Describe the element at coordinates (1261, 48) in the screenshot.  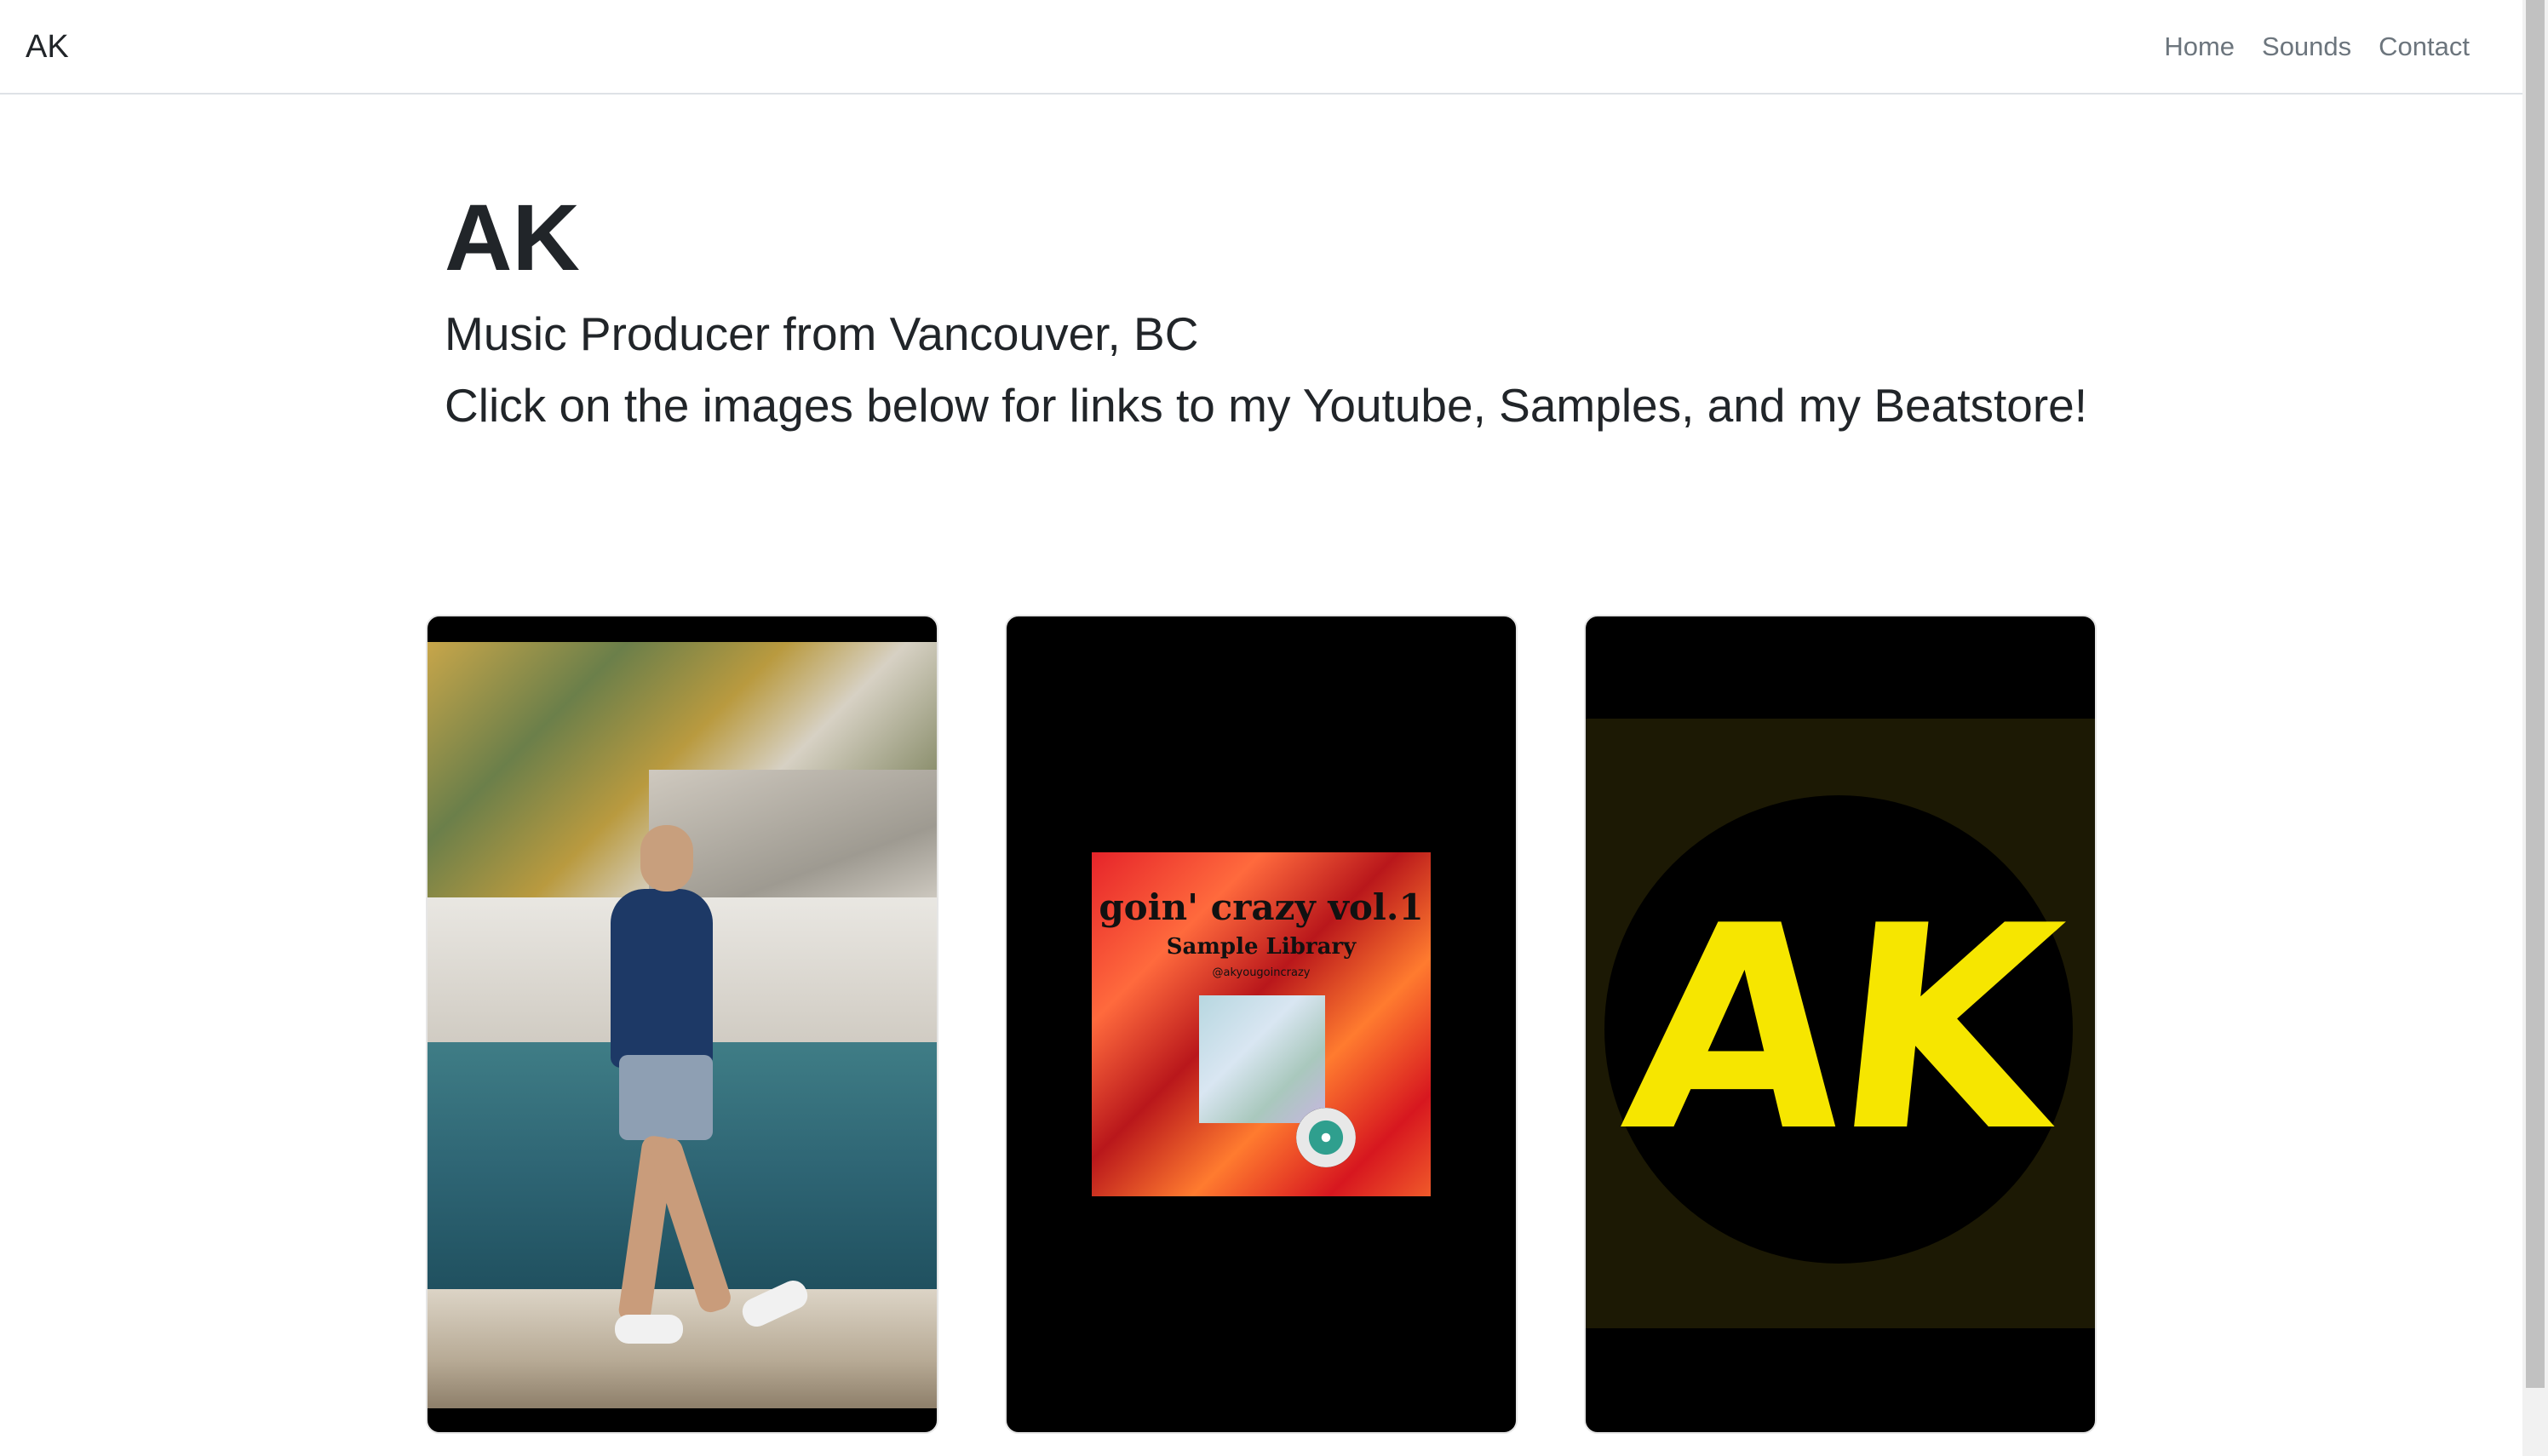
I see `navbar: AK Home Sounds Contact` at that location.